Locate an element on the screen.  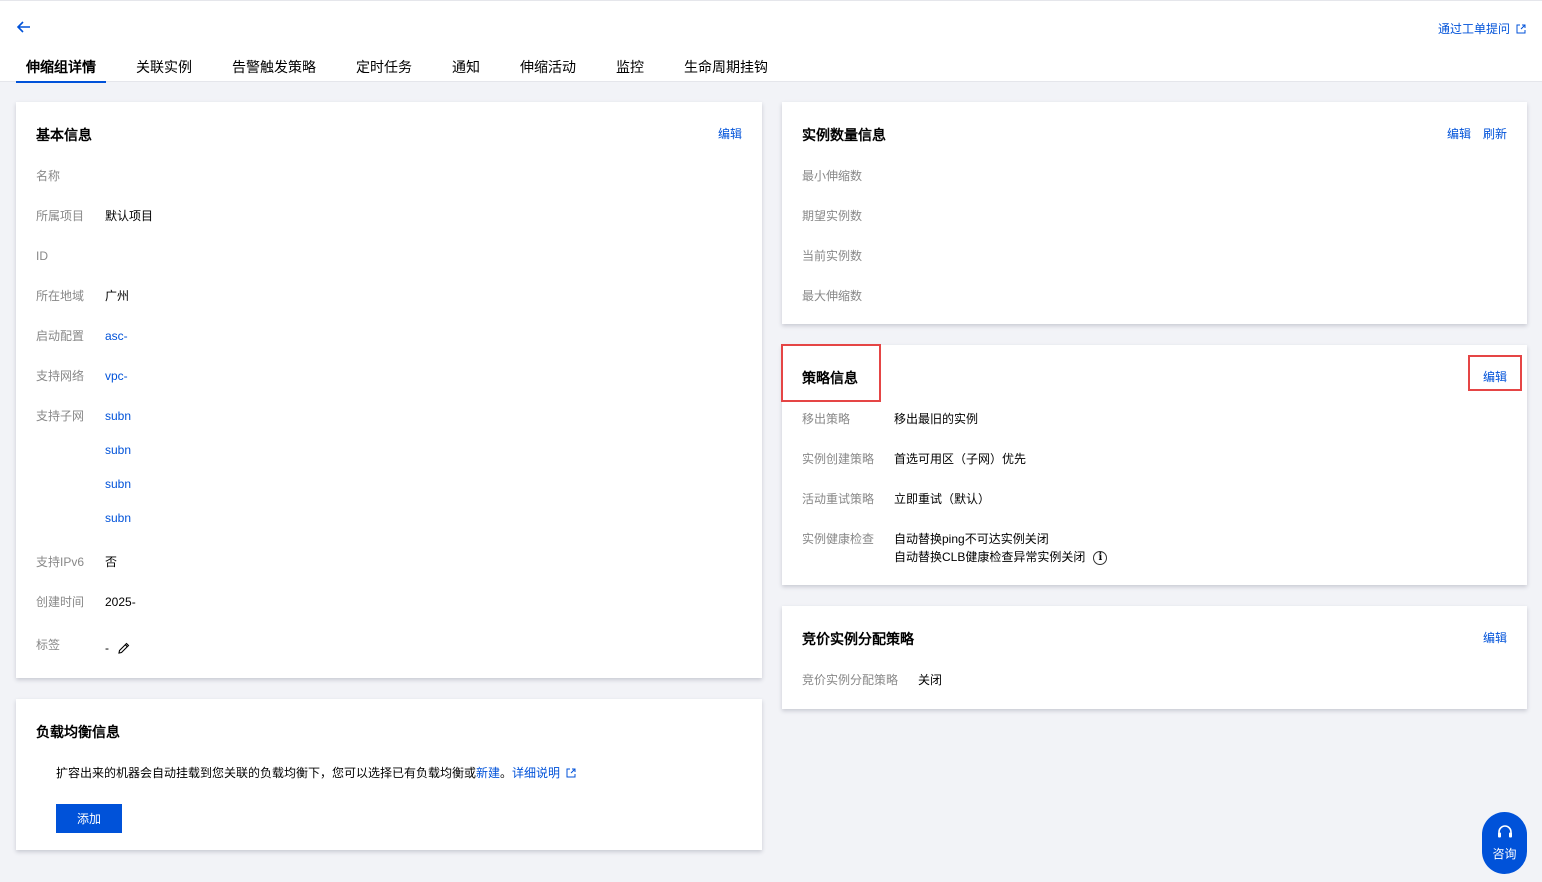
info-row: 启动配置 asc- is located at coordinates (82, 336).